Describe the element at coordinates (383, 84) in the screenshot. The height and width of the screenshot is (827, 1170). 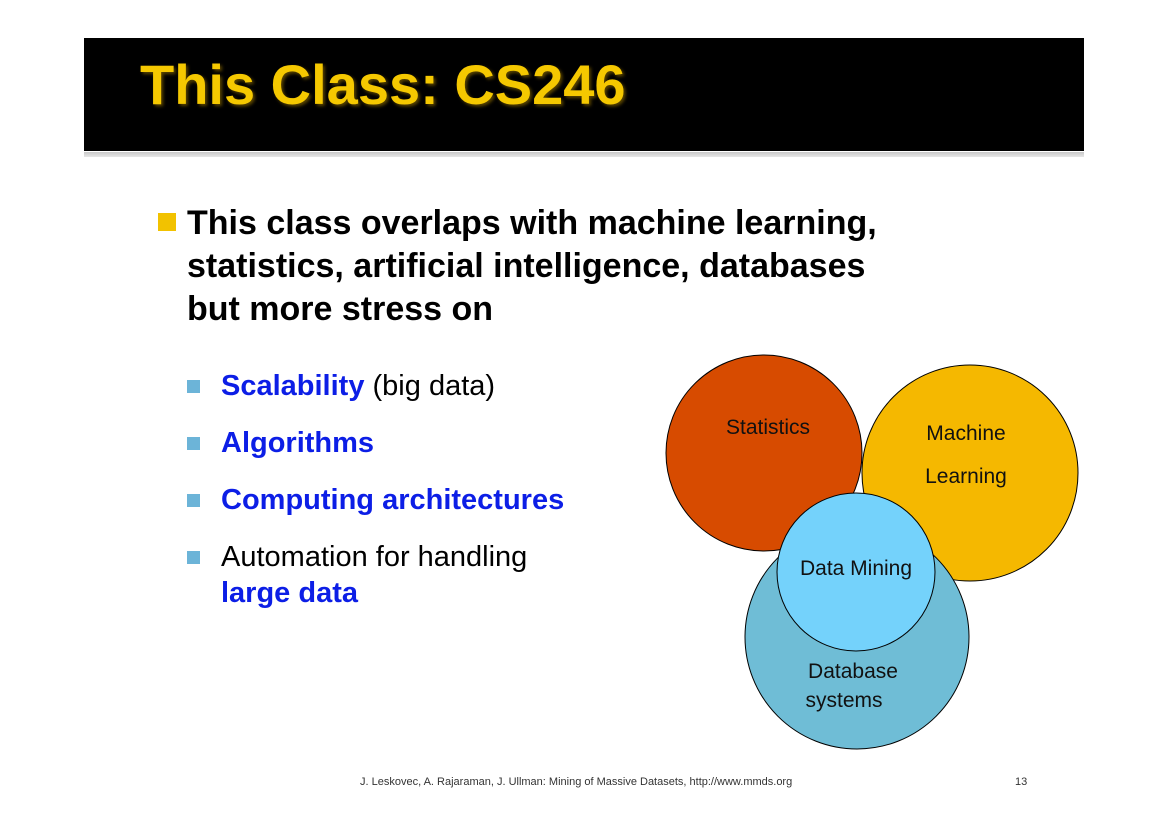
I see `slide-title: This Class: CS246` at that location.